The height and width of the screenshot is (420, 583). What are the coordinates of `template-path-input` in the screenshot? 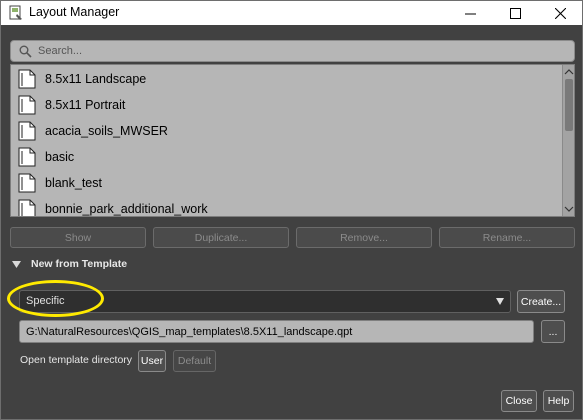 It's located at (276, 332).